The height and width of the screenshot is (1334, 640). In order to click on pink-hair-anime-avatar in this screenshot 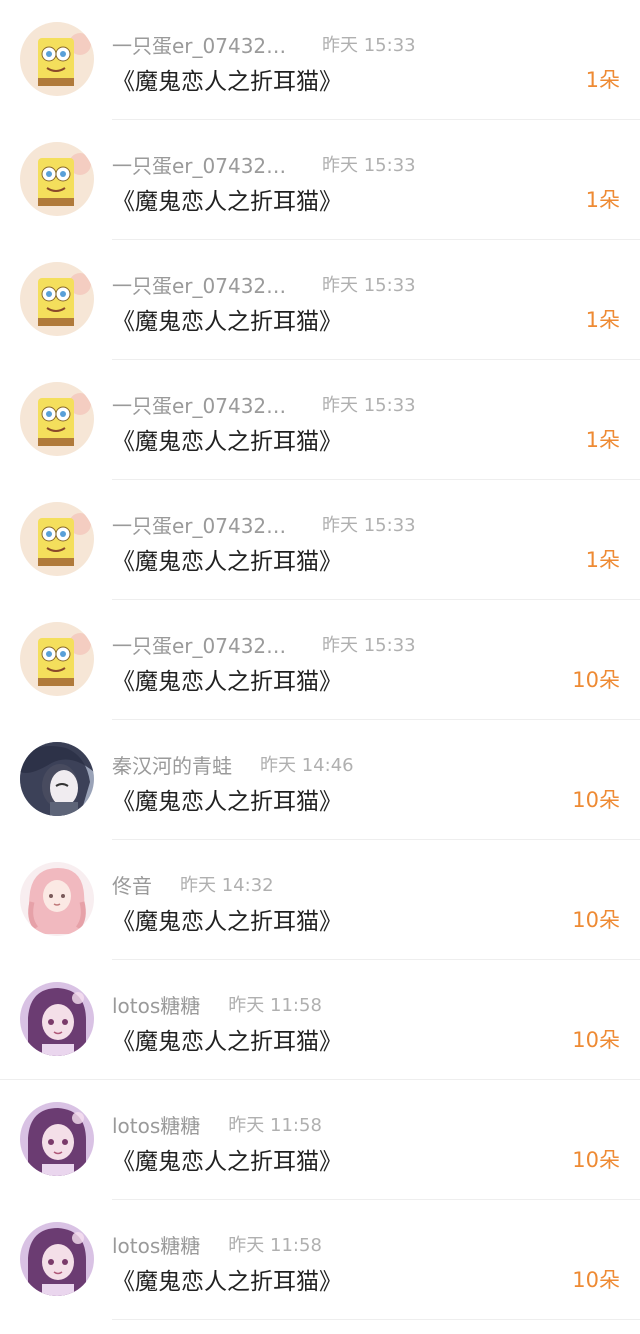, I will do `click(57, 899)`.